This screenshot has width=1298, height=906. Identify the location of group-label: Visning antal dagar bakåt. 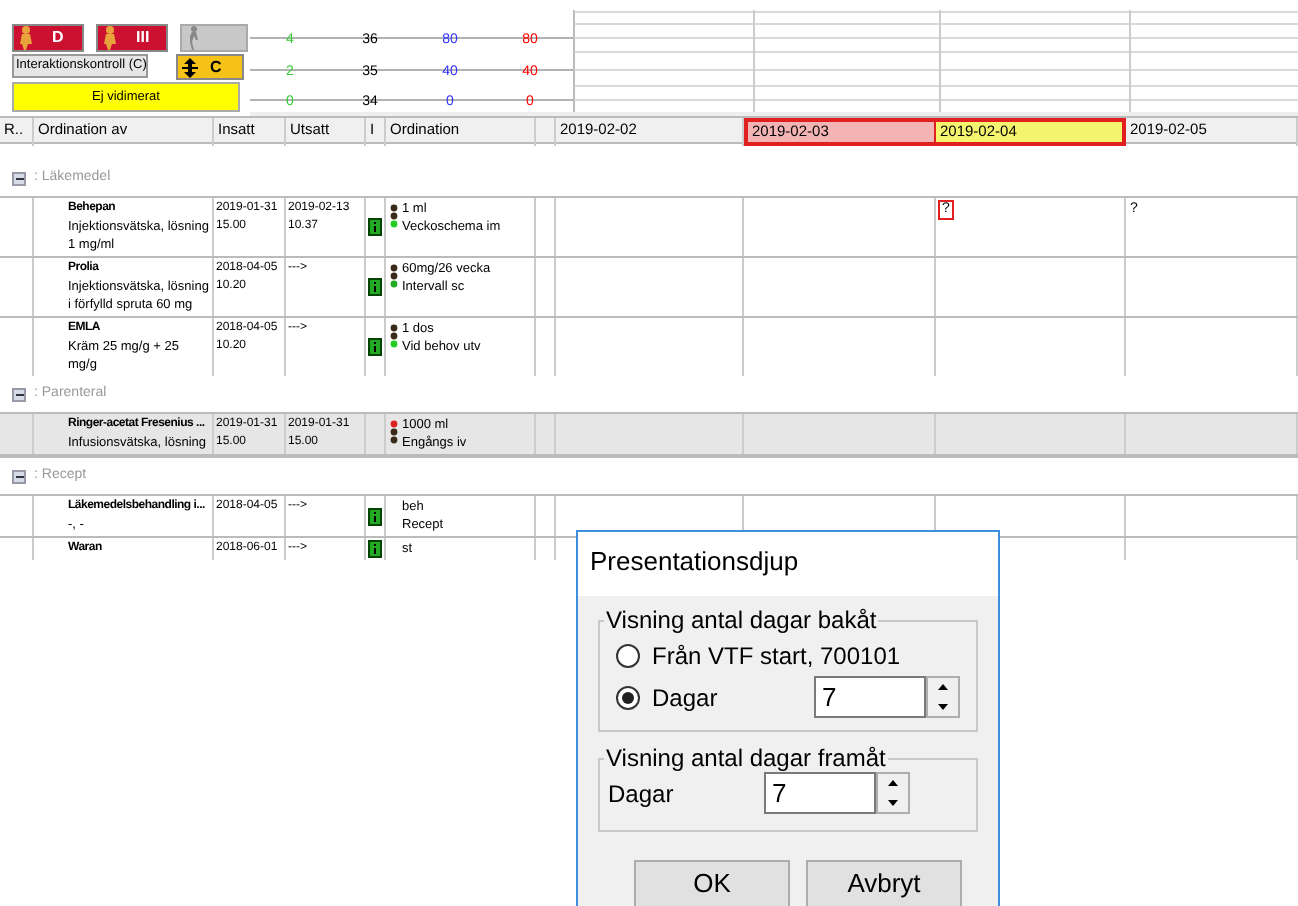
(741, 620).